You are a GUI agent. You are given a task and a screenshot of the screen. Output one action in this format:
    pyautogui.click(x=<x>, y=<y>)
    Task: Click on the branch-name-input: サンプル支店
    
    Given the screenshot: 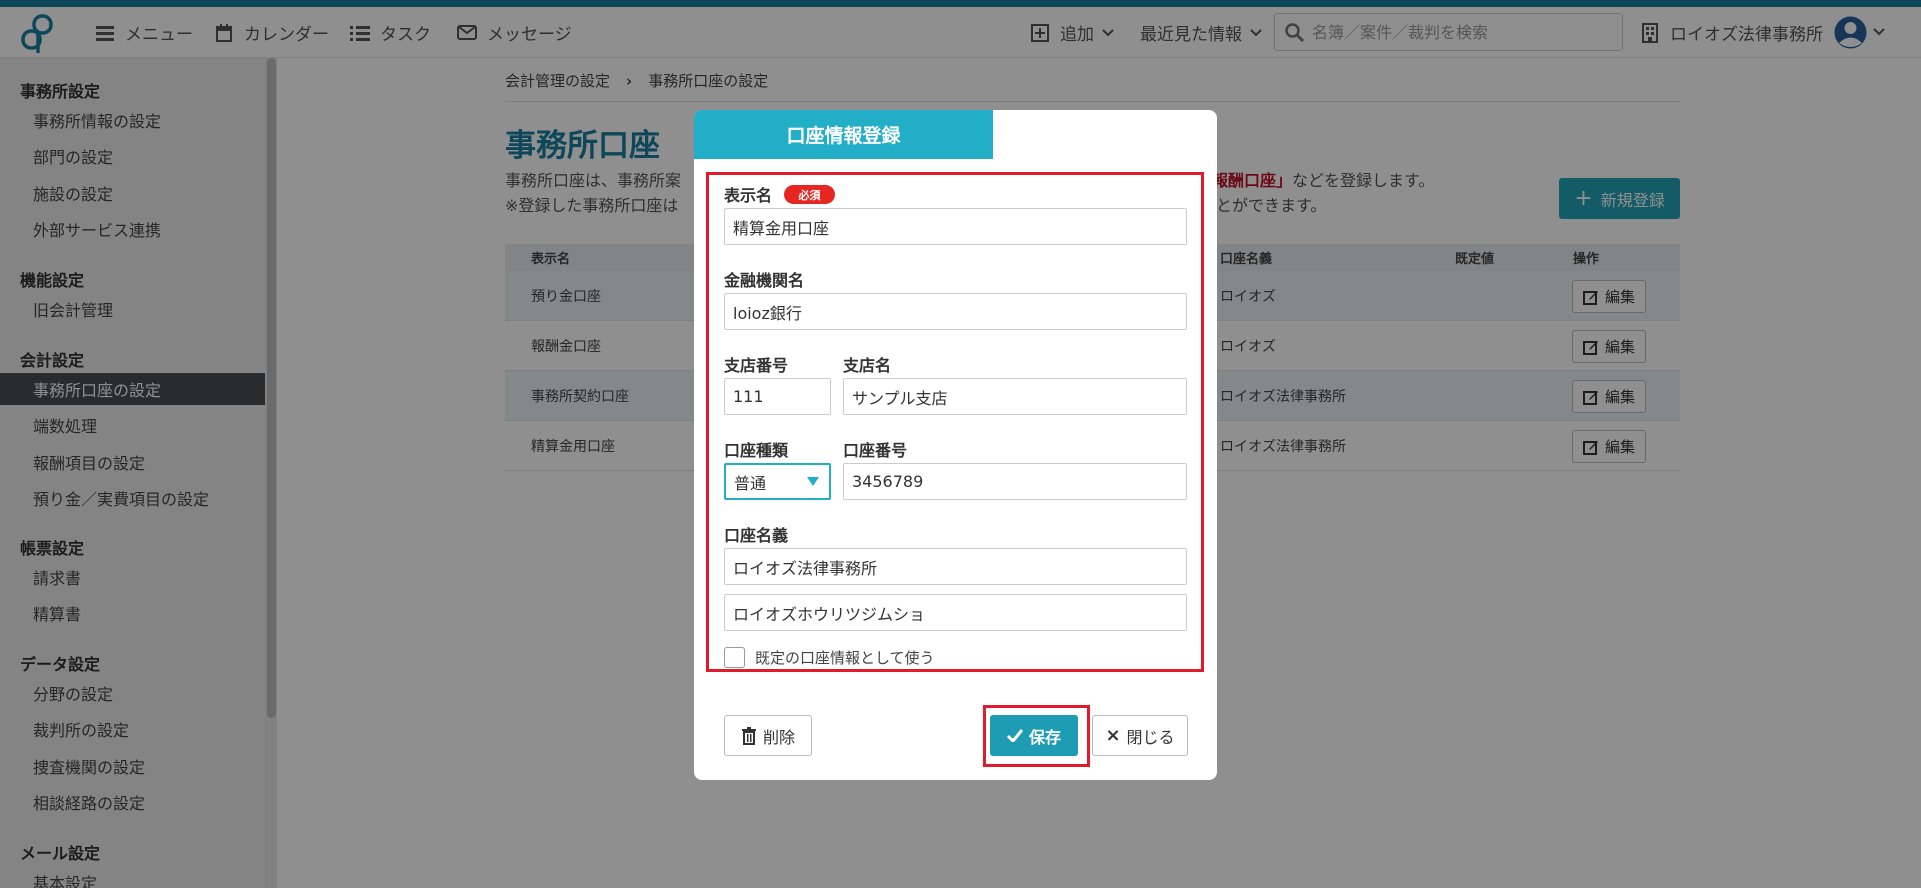 What is the action you would take?
    pyautogui.click(x=1015, y=396)
    